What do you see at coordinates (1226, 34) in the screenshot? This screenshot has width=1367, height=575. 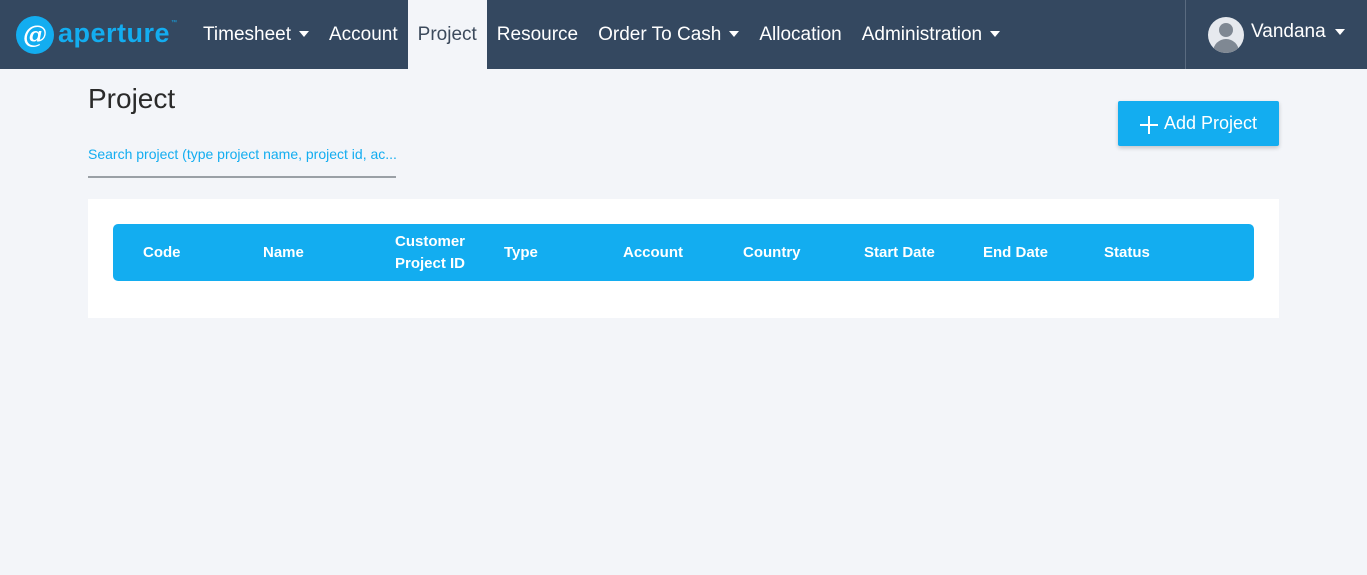 I see `user-avatar-icon` at bounding box center [1226, 34].